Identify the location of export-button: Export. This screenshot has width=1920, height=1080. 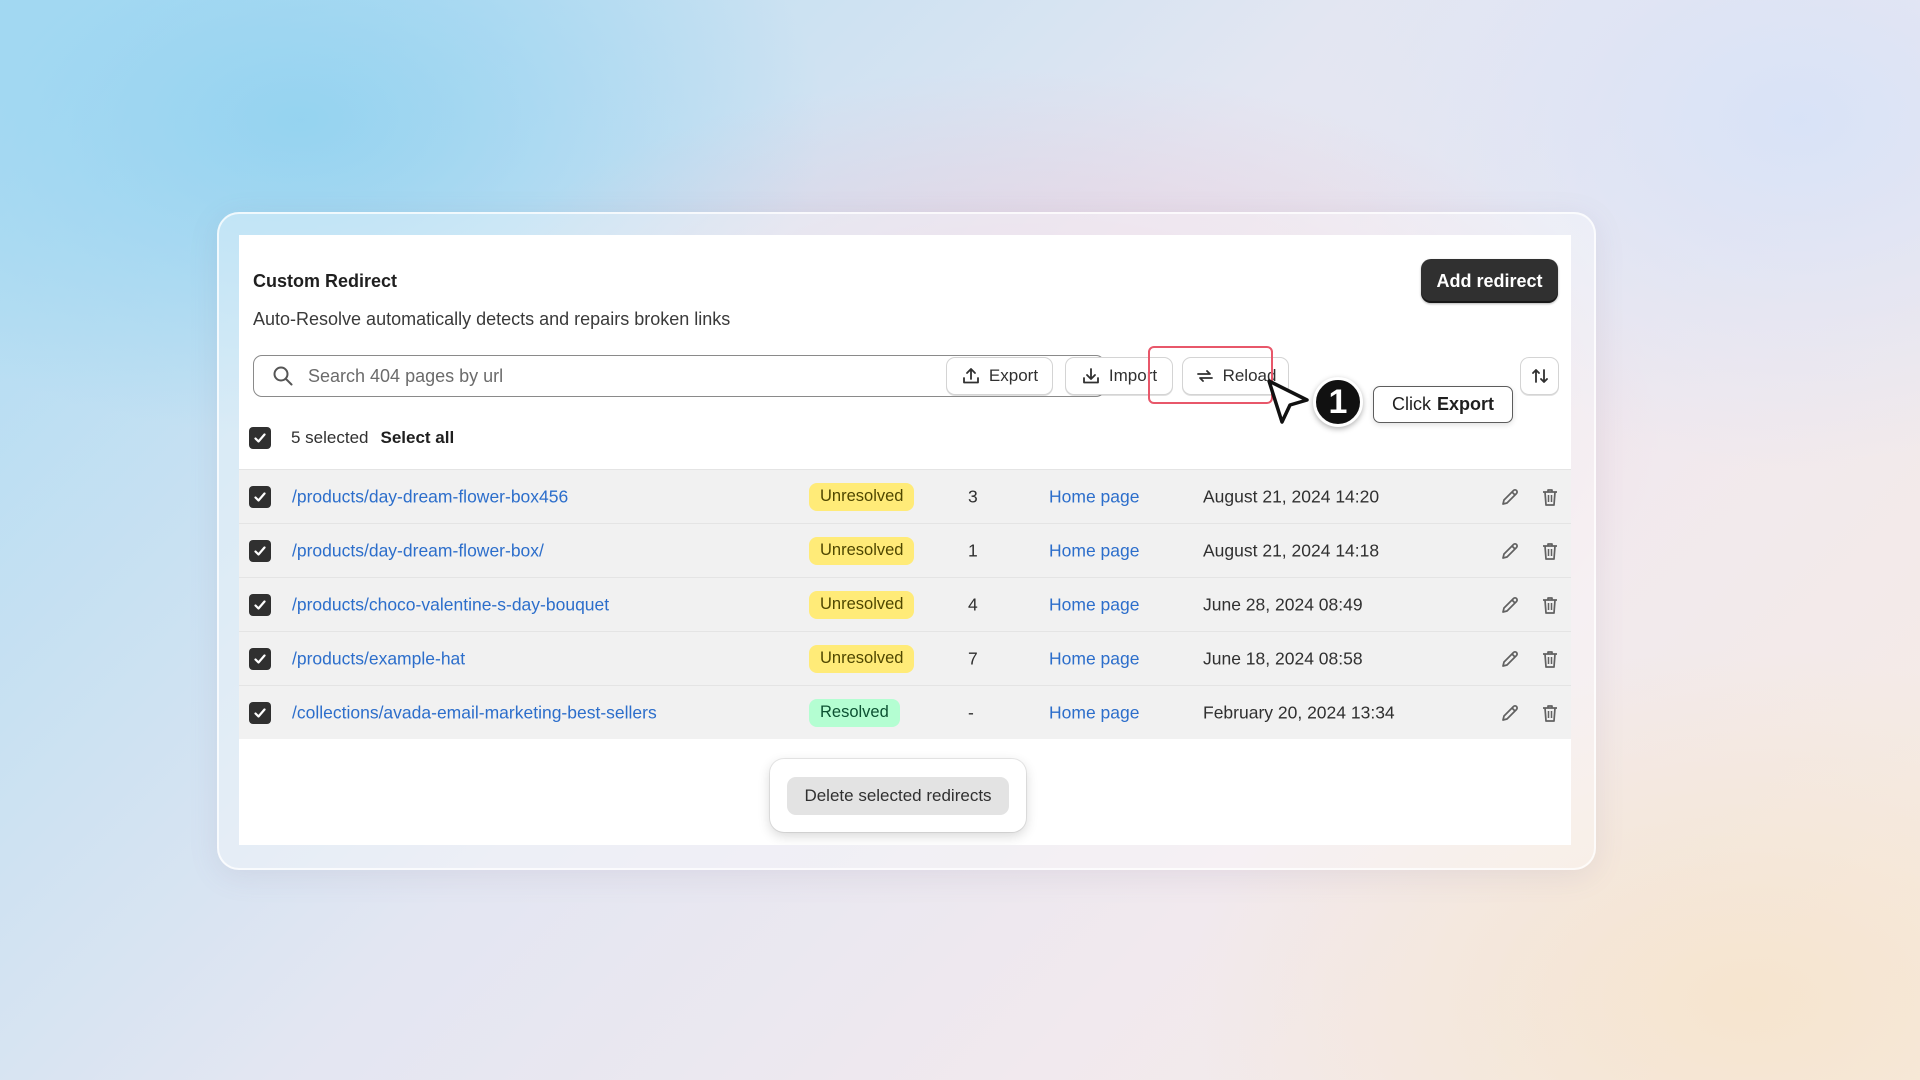
(999, 376).